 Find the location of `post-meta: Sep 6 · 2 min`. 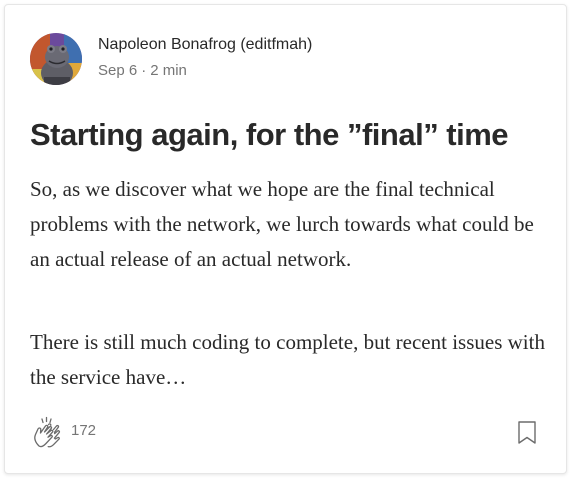

post-meta: Sep 6 · 2 min is located at coordinates (142, 70).